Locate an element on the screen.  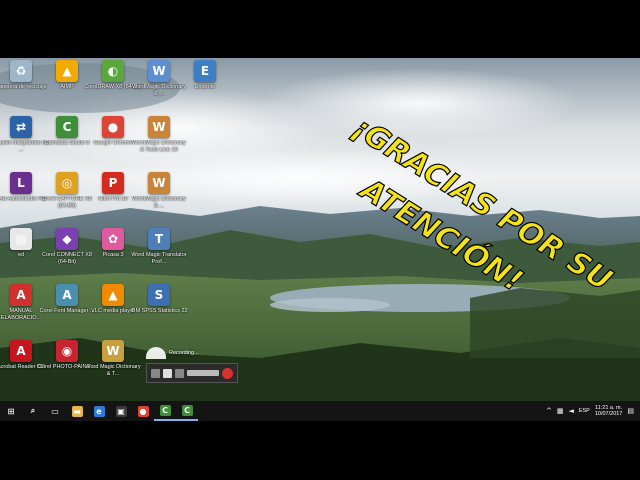
desktop-icon-label: IBM SPSS Statistics 22 is located at coordinates (159, 311).